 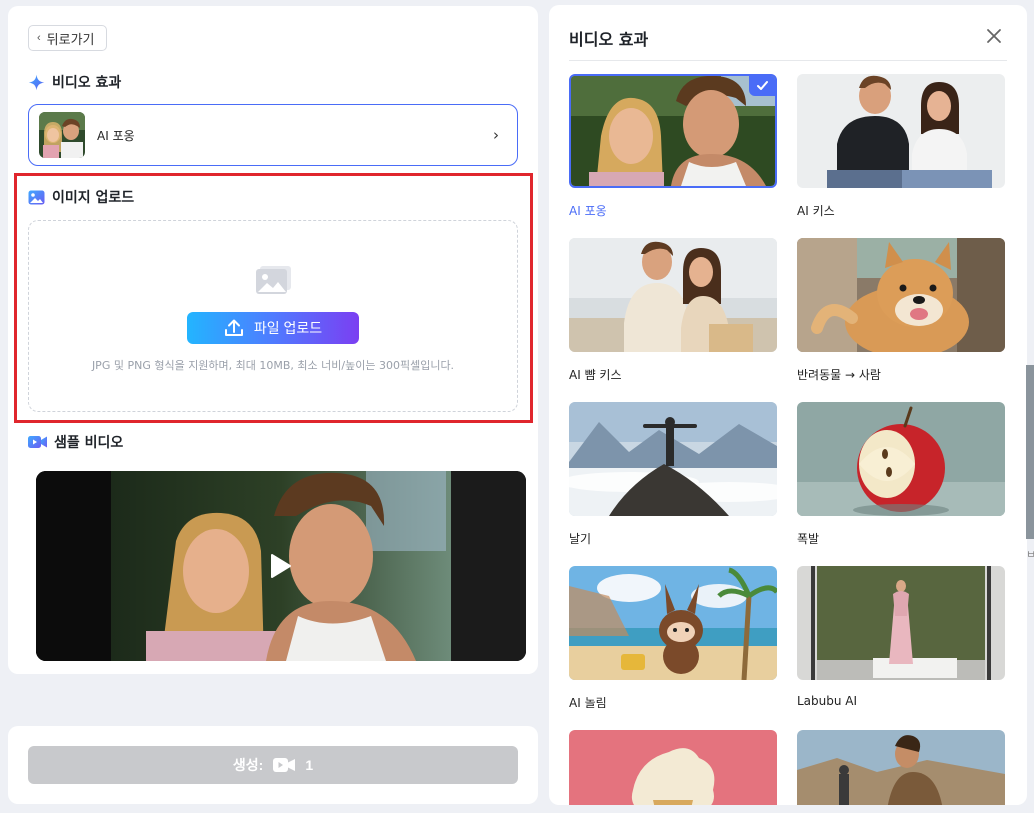 What do you see at coordinates (1030, 554) in the screenshot?
I see `background-letter: ㅂ` at bounding box center [1030, 554].